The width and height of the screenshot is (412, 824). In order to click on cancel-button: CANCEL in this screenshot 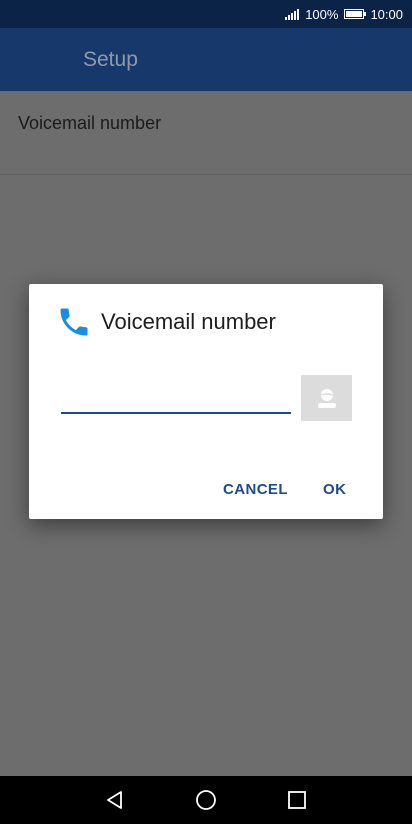, I will do `click(255, 489)`.